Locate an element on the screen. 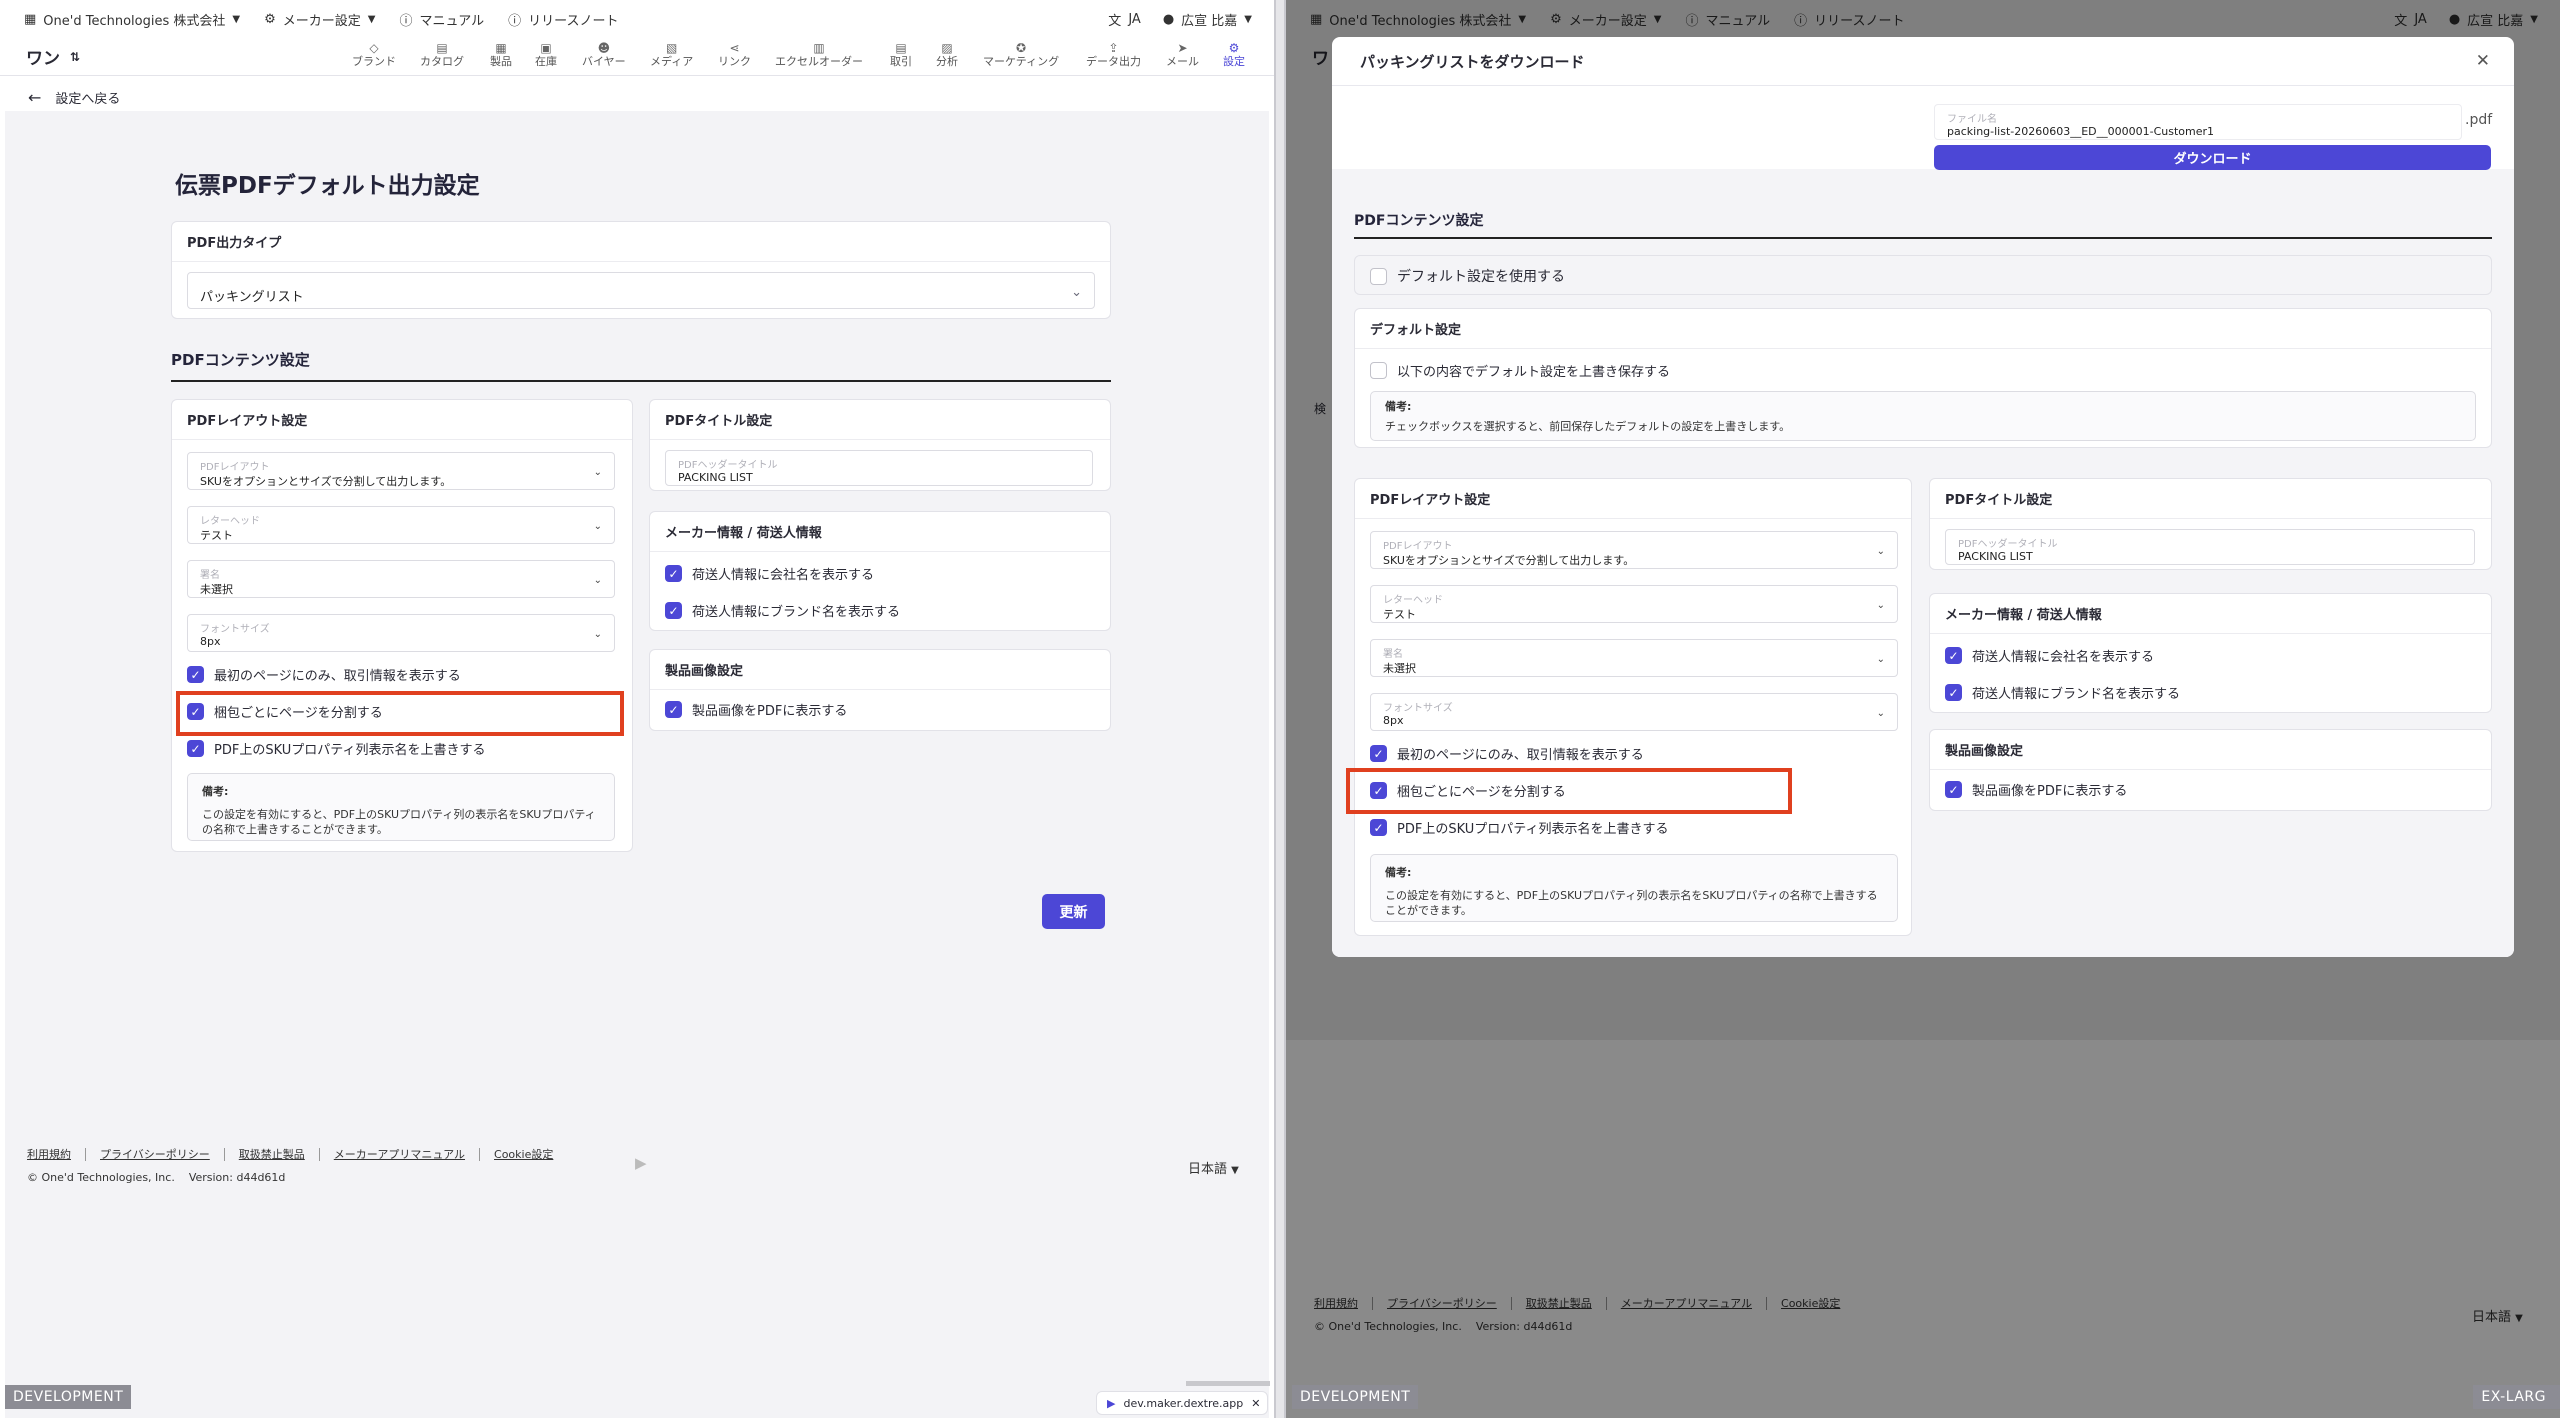 The width and height of the screenshot is (2560, 1418). nav-label: メール is located at coordinates (1182, 61).